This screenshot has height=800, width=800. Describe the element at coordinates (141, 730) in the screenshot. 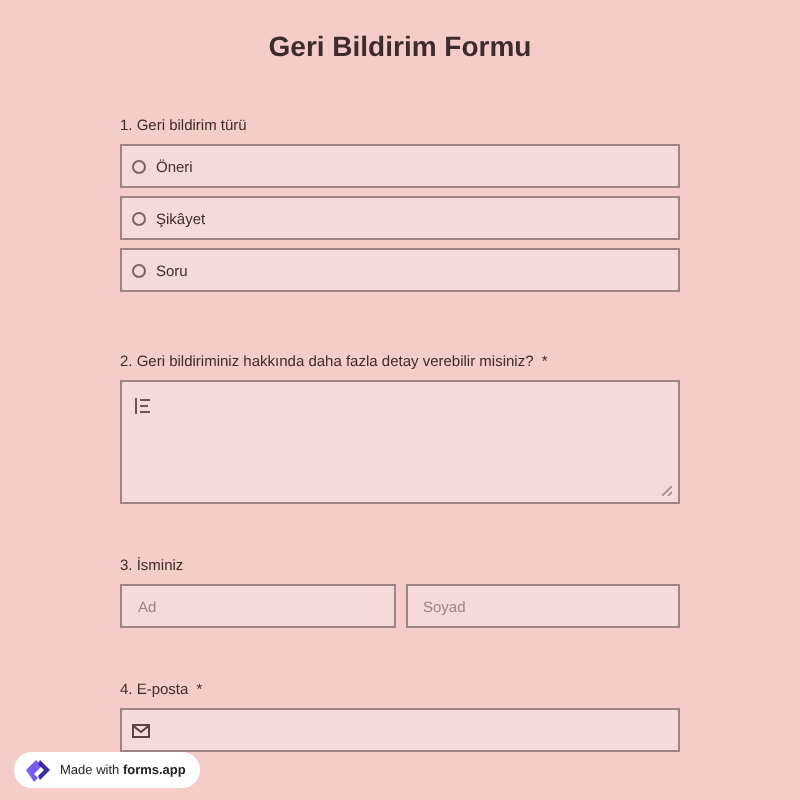

I see `envelope-icon` at that location.